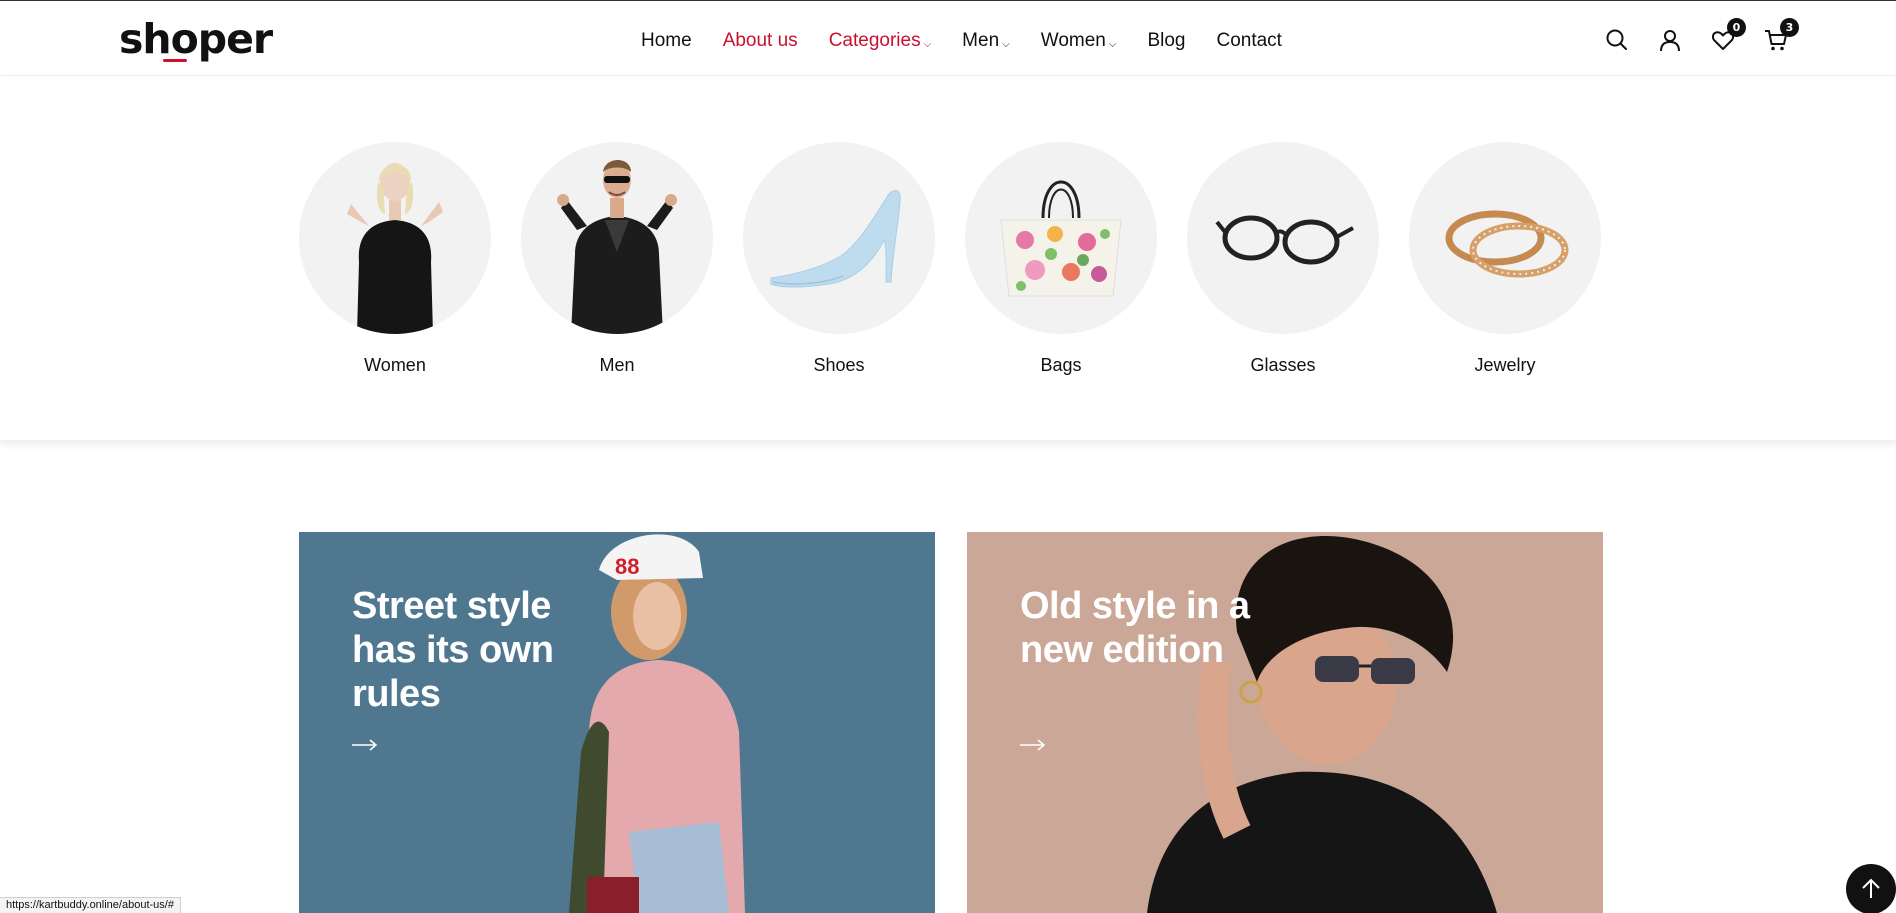  Describe the element at coordinates (395, 248) in the screenshot. I see `women-model-image` at that location.